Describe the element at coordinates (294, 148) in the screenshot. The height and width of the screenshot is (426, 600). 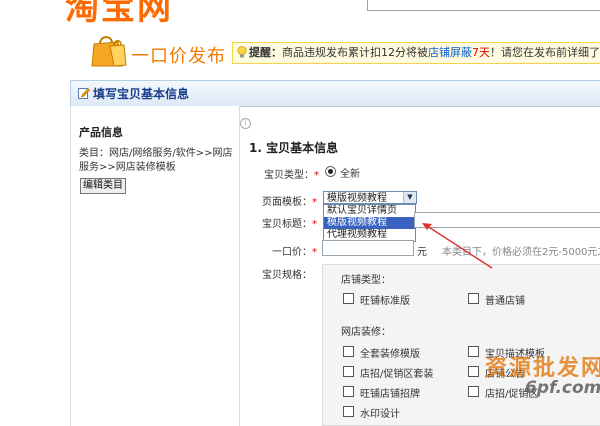
I see `form-section-title: 1. 宝贝基本信息` at that location.